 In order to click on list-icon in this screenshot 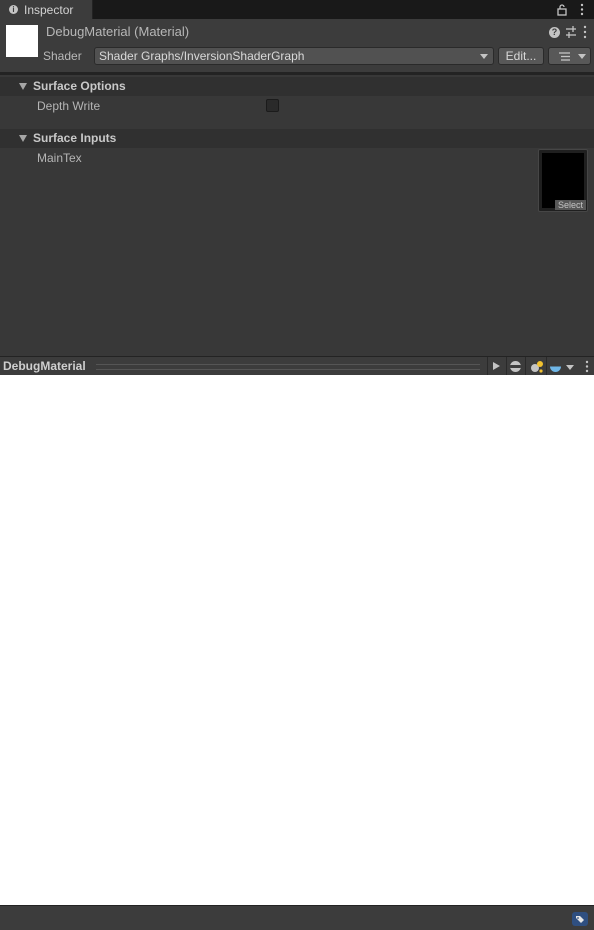, I will do `click(564, 56)`.